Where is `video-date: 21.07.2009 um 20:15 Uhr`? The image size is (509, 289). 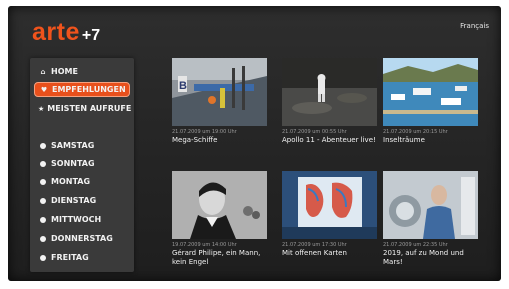
video-date: 21.07.2009 um 20:15 Uhr is located at coordinates (415, 132).